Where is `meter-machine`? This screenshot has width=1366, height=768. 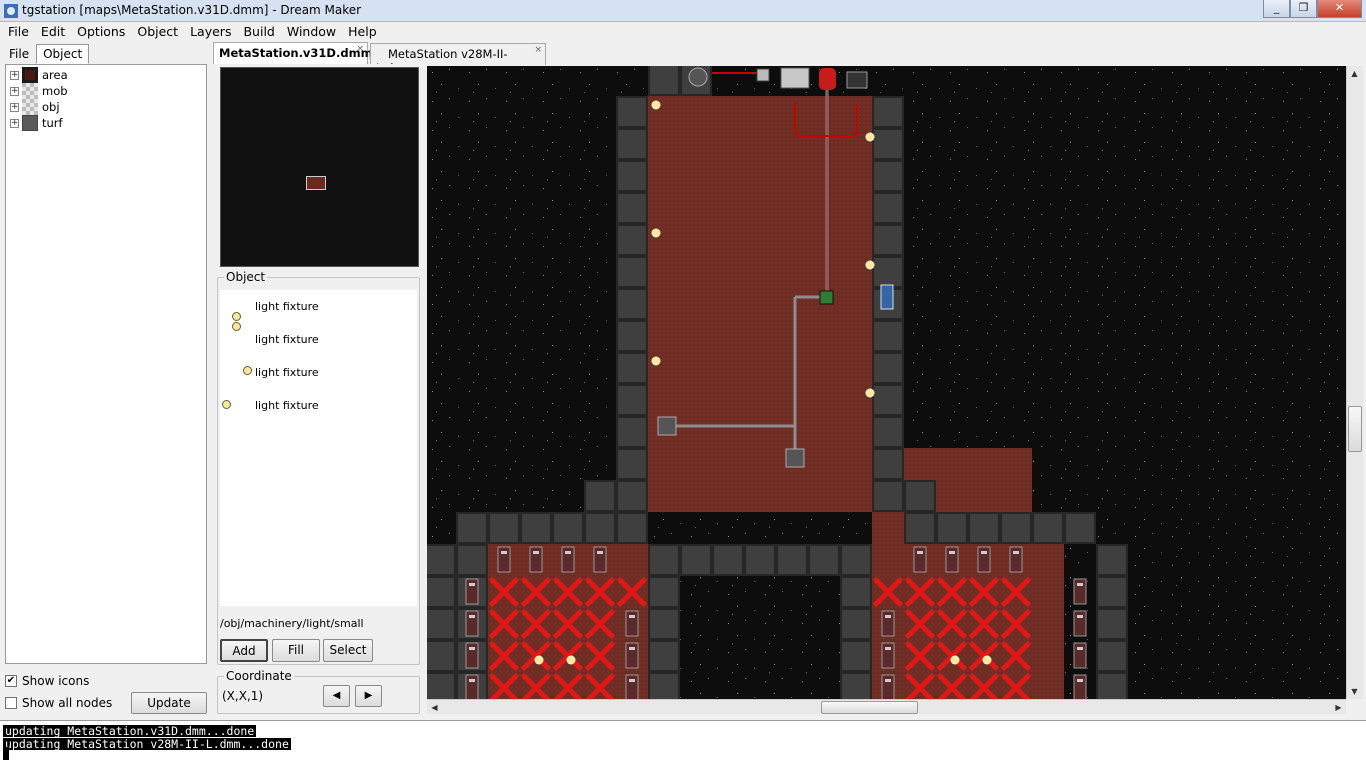 meter-machine is located at coordinates (763, 75).